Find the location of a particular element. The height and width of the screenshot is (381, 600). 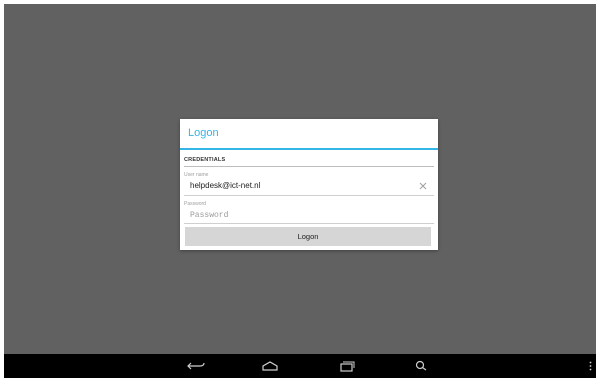

recent-apps-icon is located at coordinates (347, 366).